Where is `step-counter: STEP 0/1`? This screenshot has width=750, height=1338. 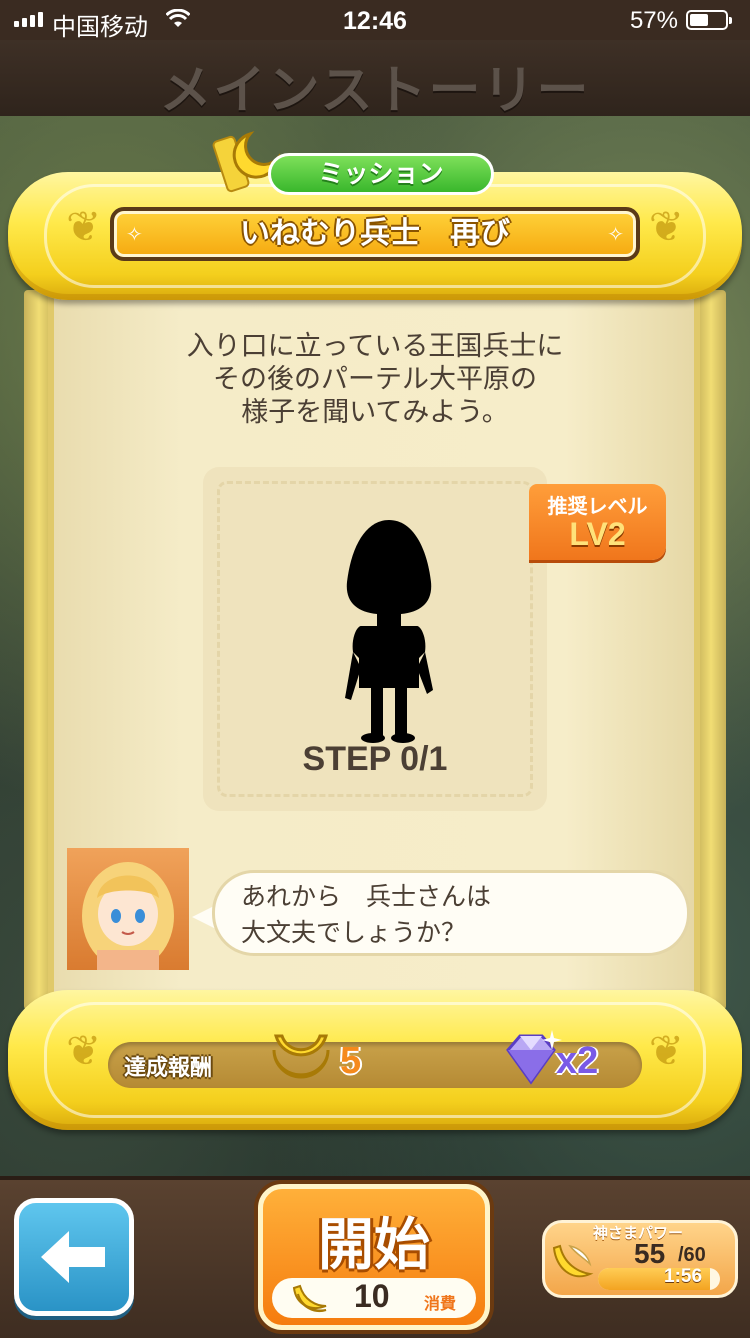 step-counter: STEP 0/1 is located at coordinates (375, 759).